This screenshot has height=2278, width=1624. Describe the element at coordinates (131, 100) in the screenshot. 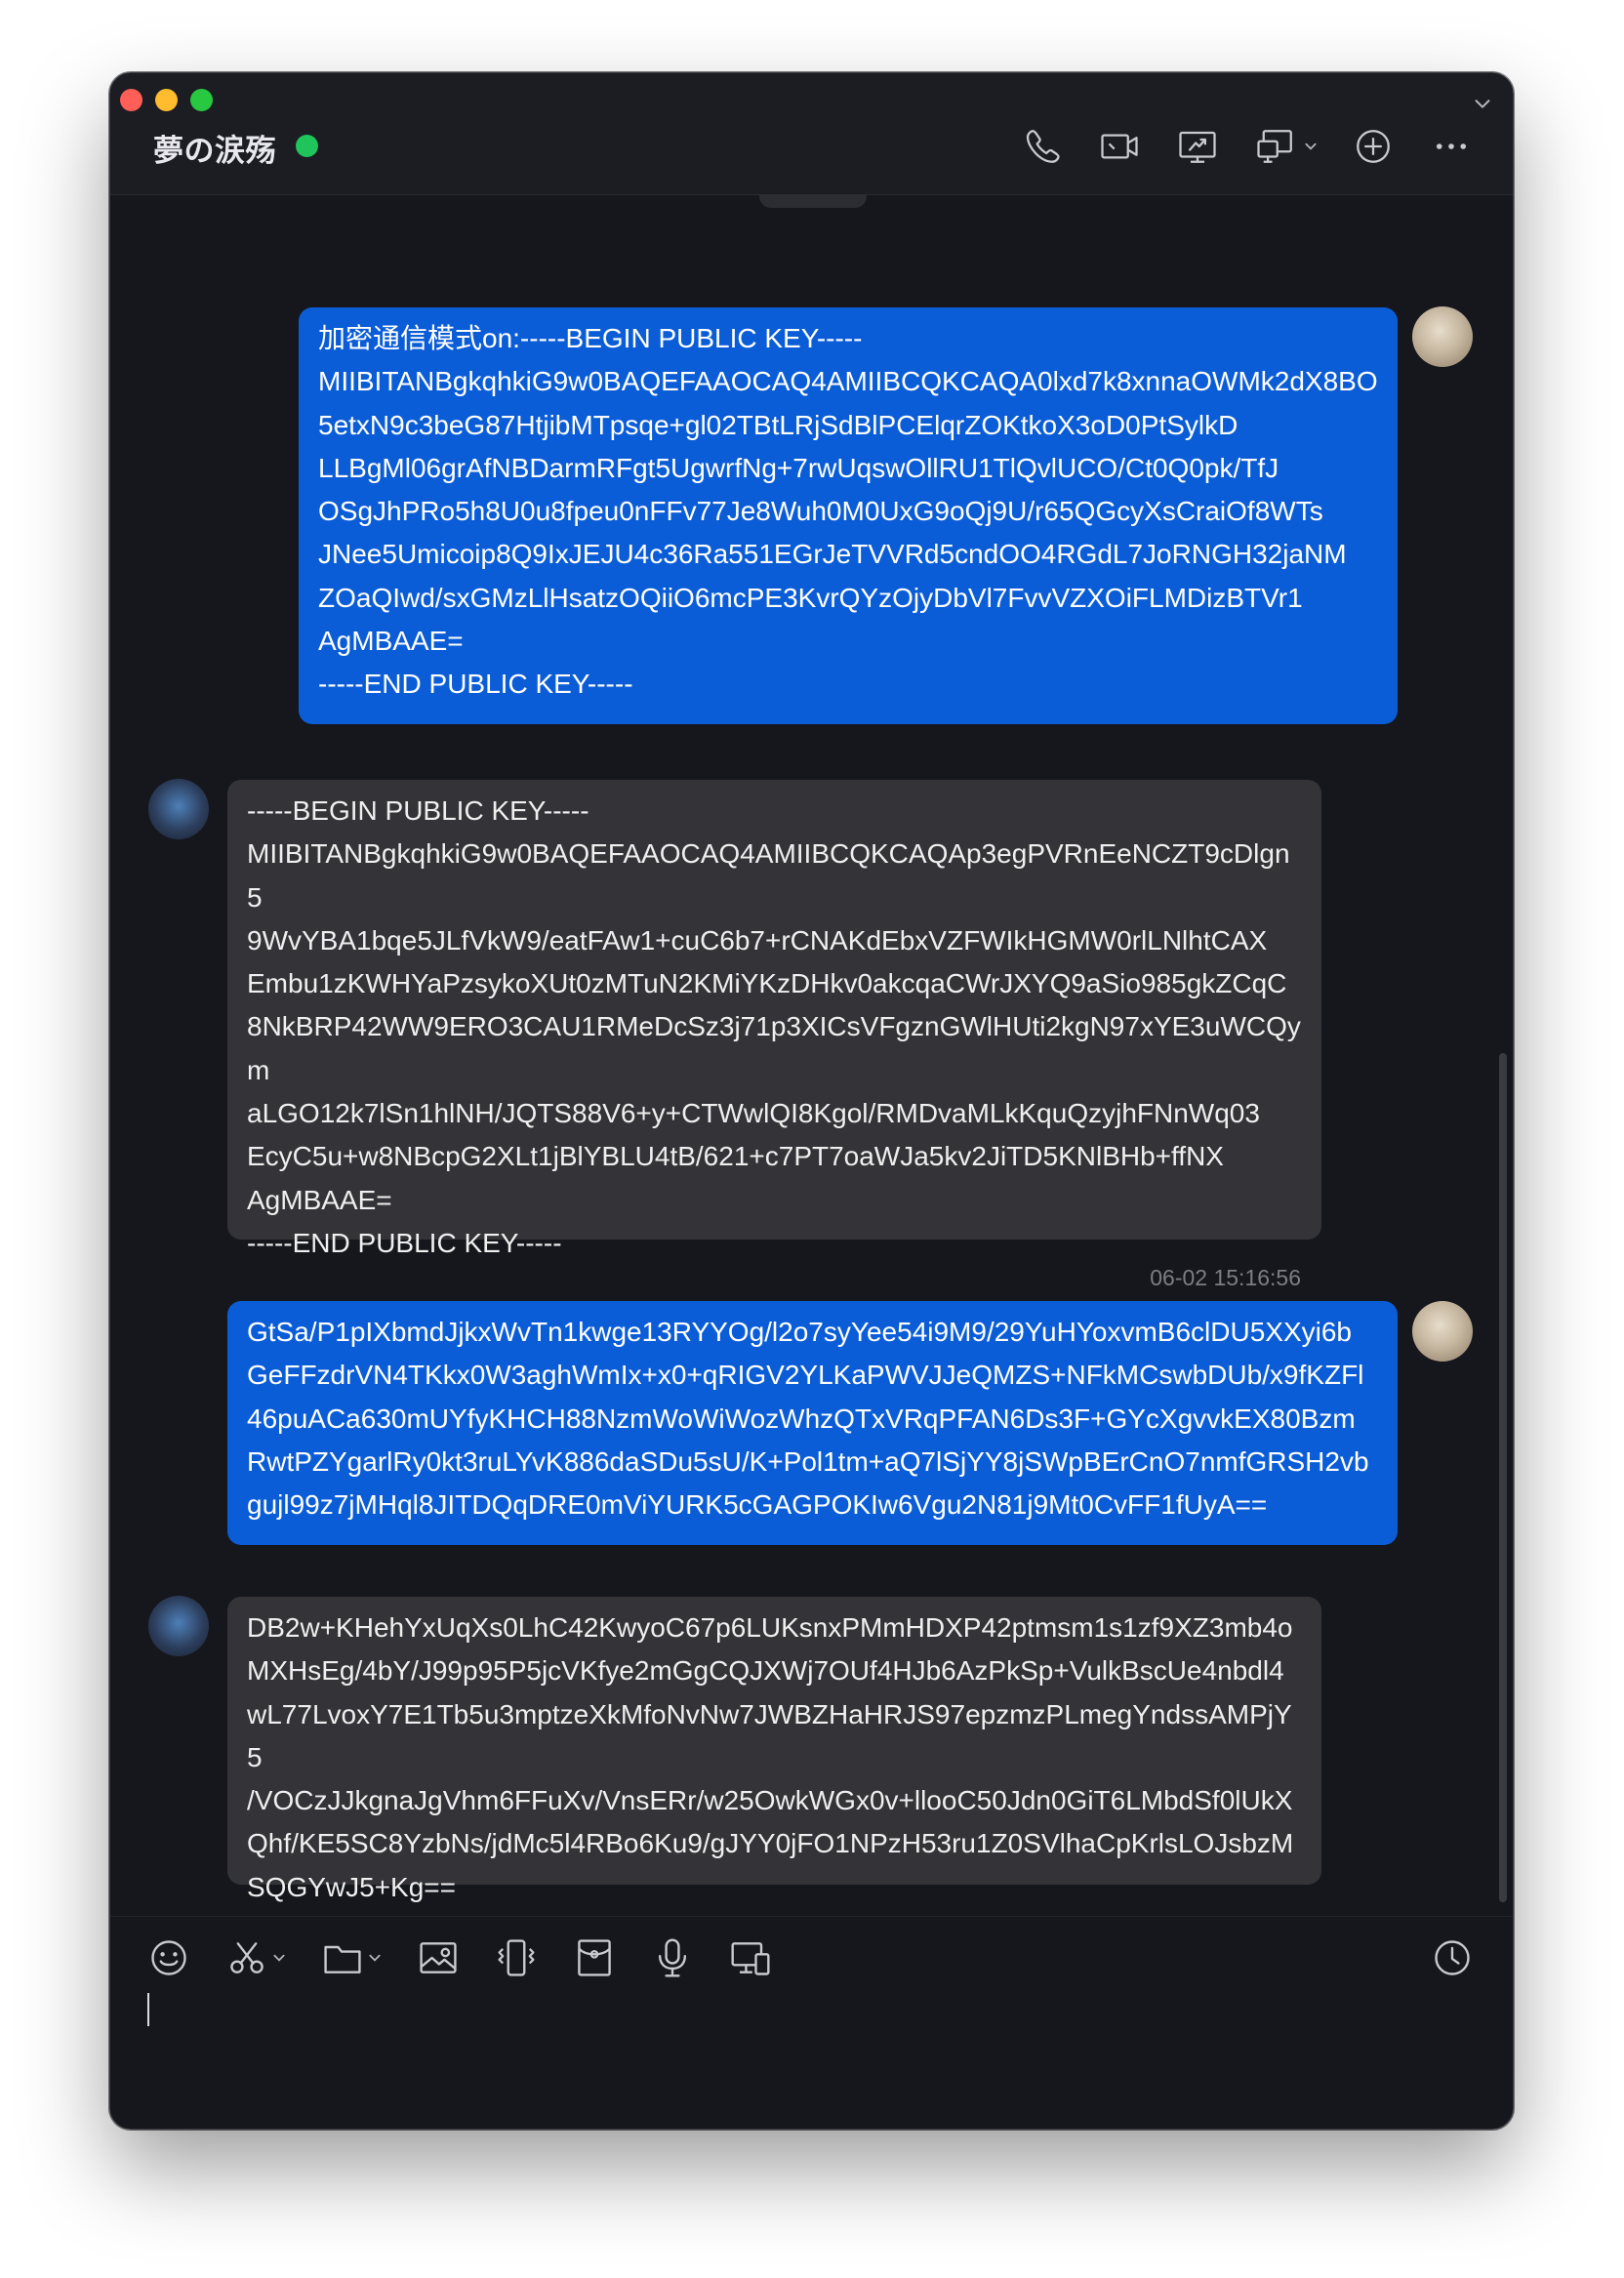

I see `close-window-button` at that location.